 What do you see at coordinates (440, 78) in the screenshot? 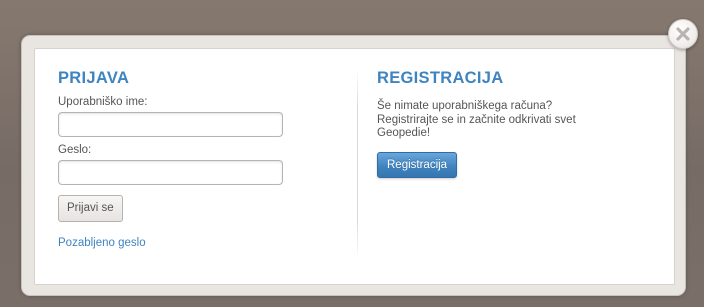
I see `registration-heading: REGISTRACIJA` at bounding box center [440, 78].